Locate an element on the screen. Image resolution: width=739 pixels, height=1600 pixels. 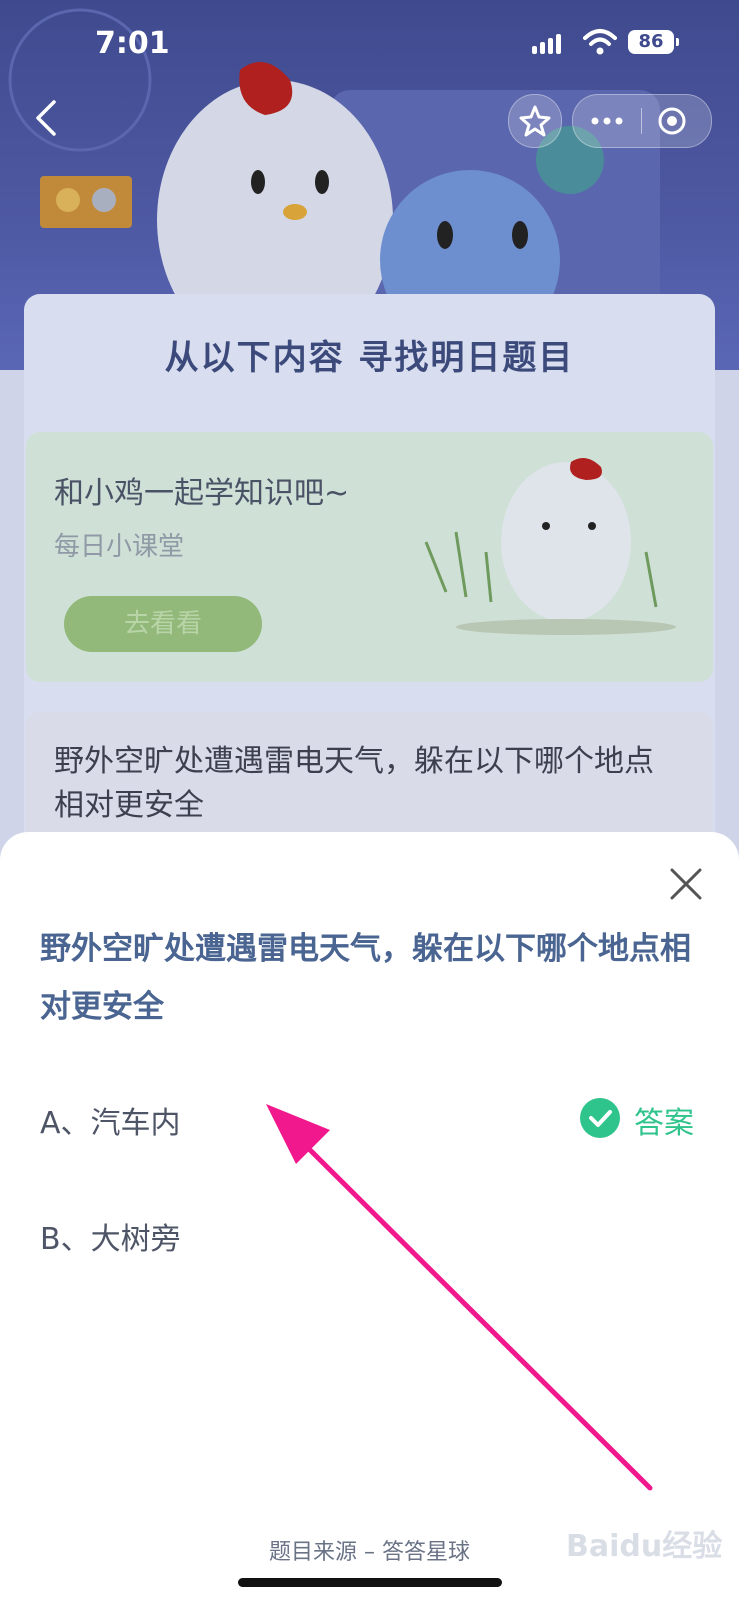
baidu-watermark-logo: Baidu经验 is located at coordinates (644, 1546).